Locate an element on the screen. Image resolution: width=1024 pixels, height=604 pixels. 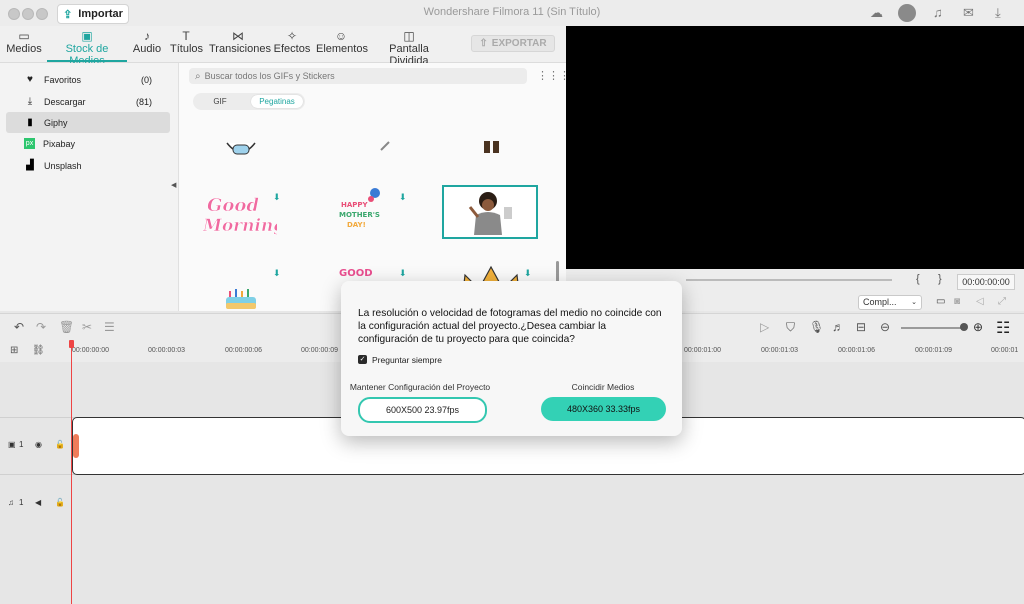
music-note-icon: ♪ is located at coordinates (147, 36).